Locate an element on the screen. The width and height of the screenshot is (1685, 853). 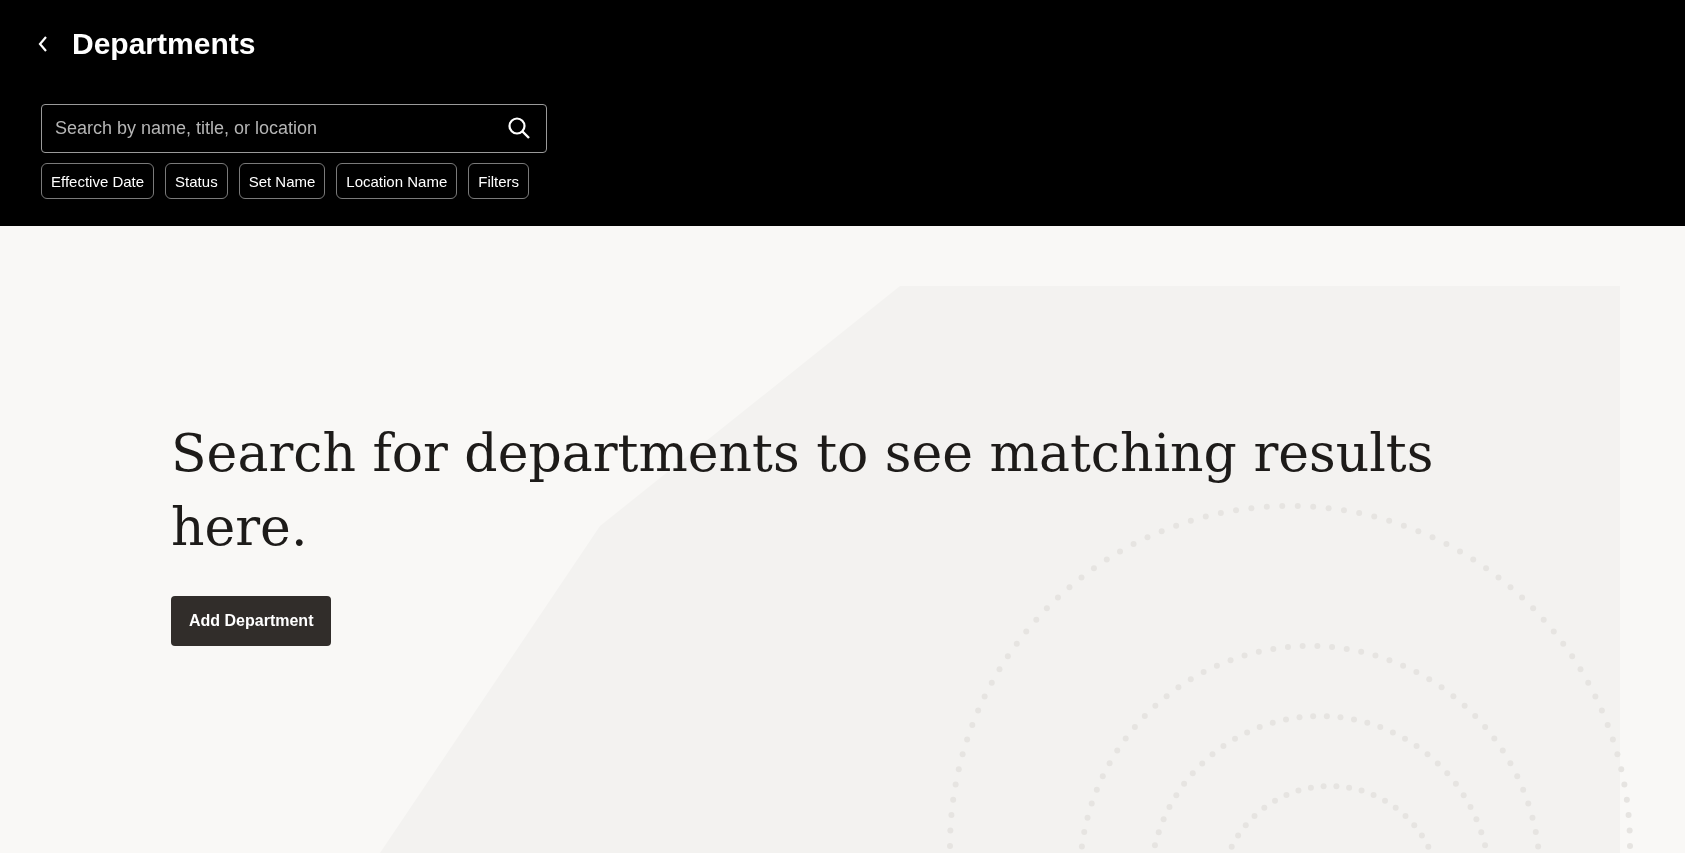
filter-chip: Status is located at coordinates (196, 181).